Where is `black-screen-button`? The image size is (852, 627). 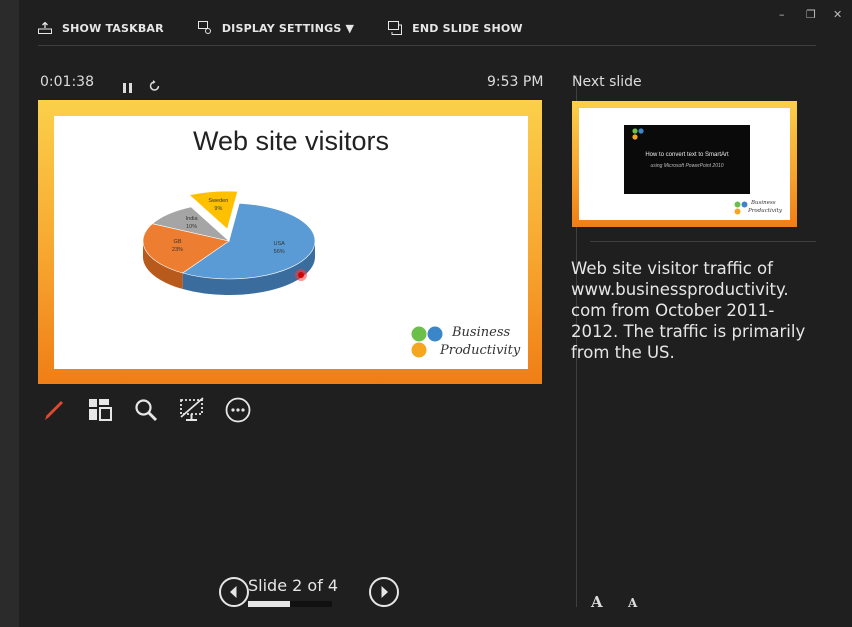
black-screen-button is located at coordinates (191, 409).